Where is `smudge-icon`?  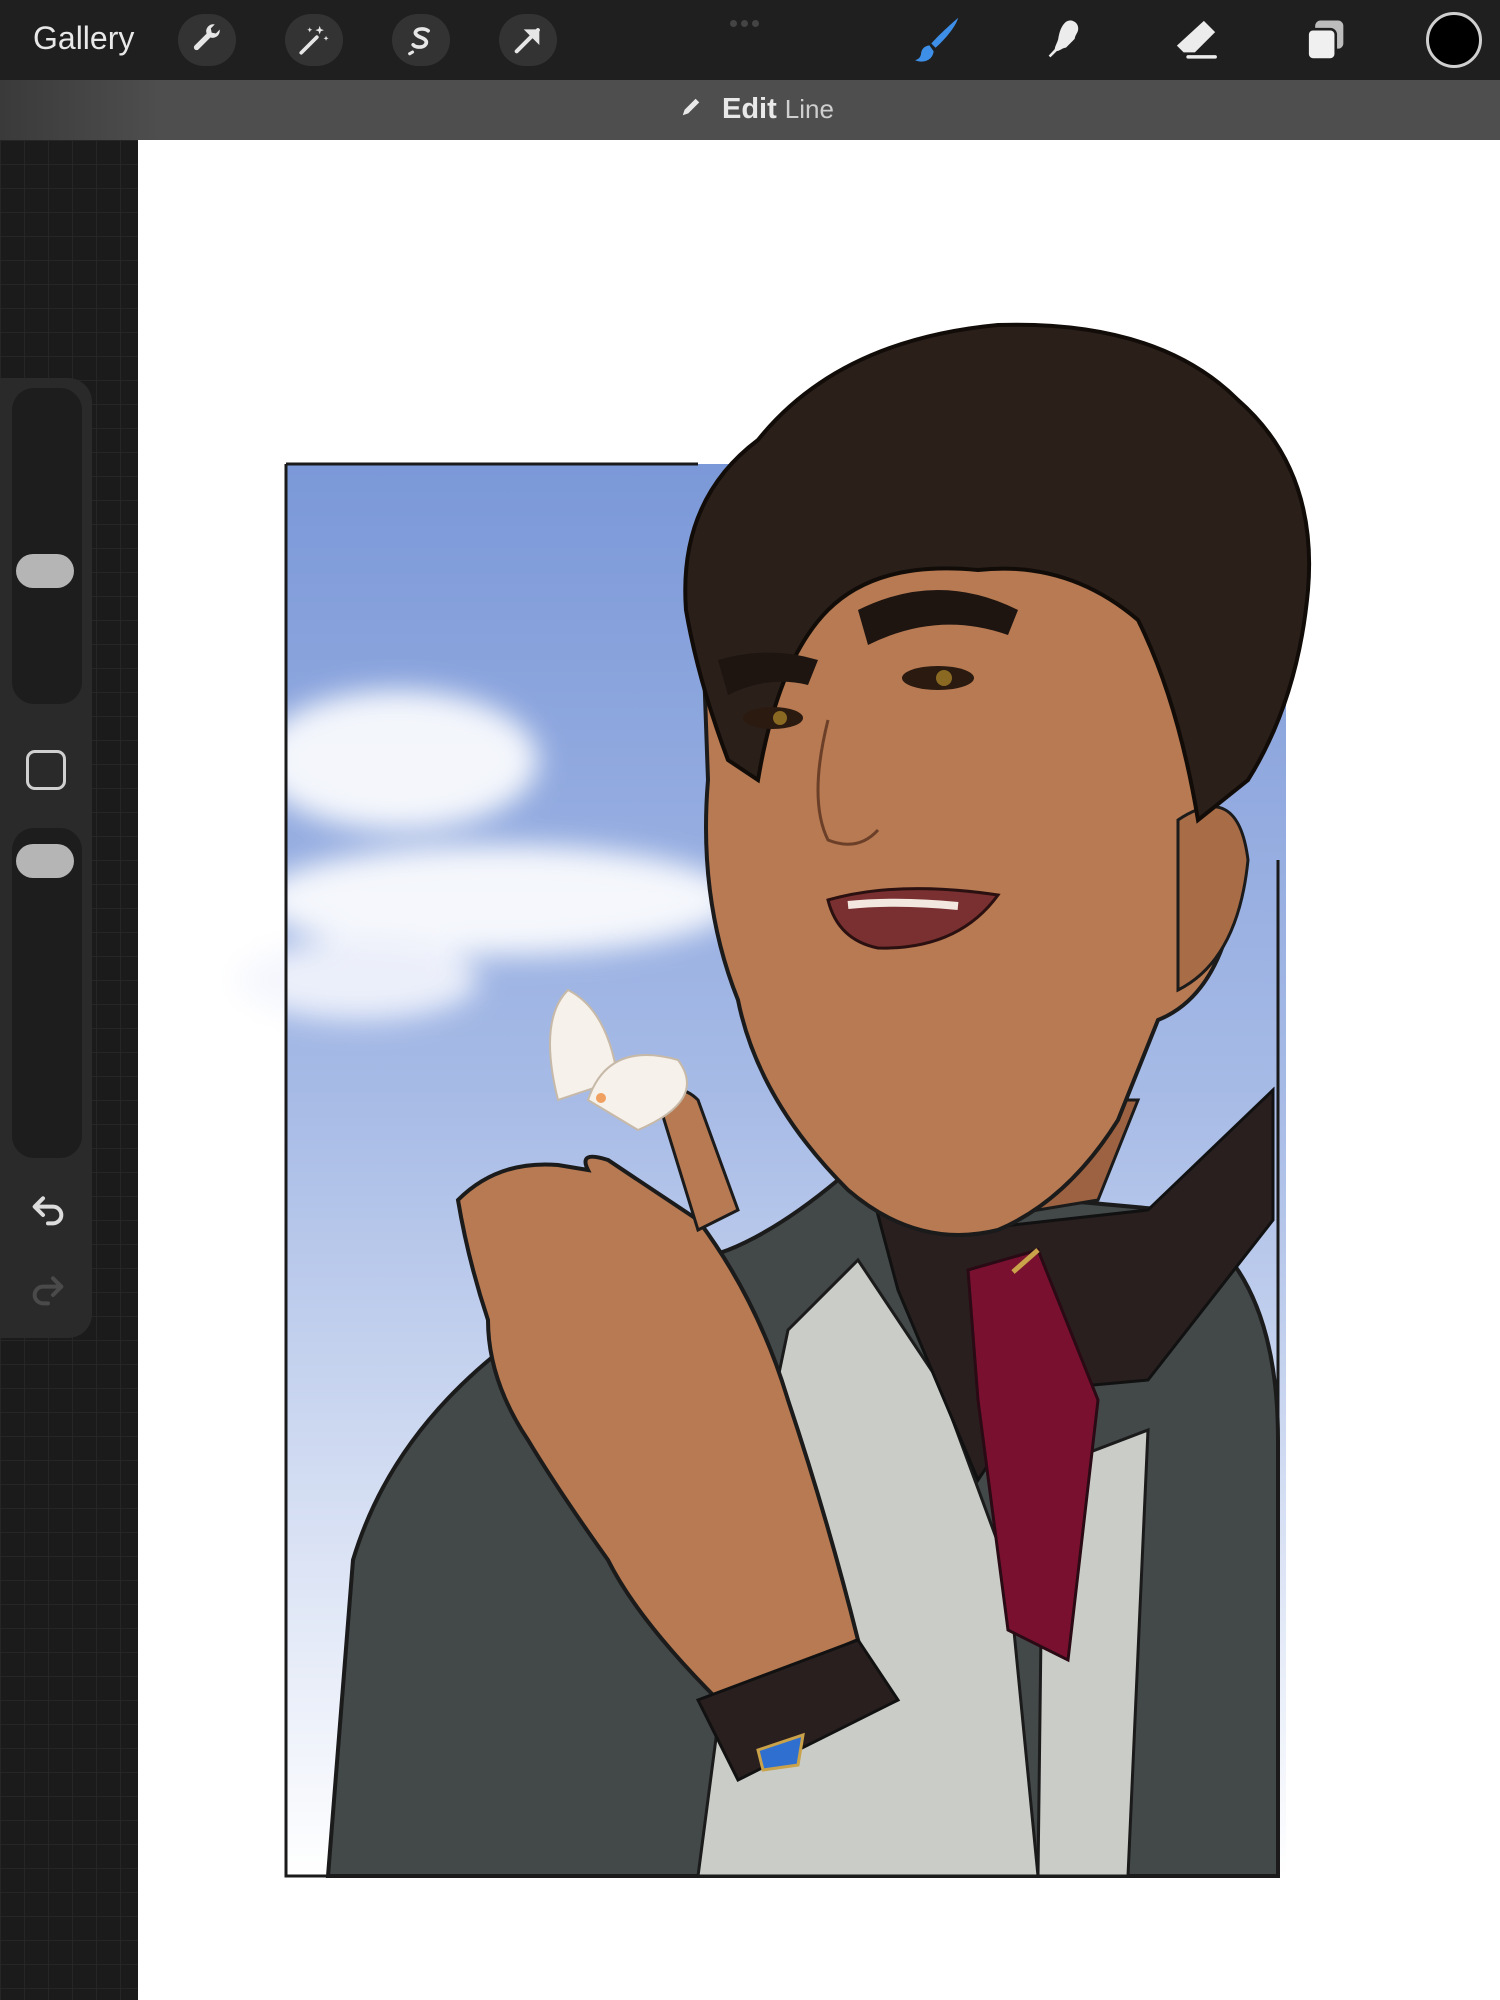 smudge-icon is located at coordinates (1066, 40).